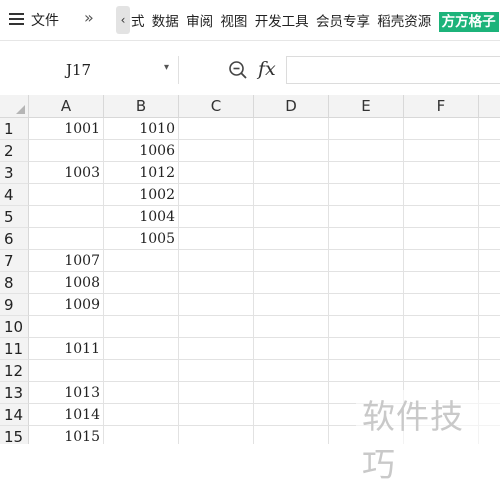 This screenshot has width=500, height=486. I want to click on cell-a13: 1013, so click(66, 393).